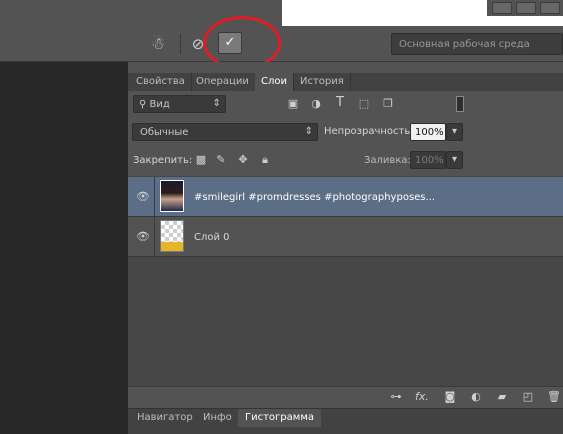 The height and width of the screenshot is (434, 563). What do you see at coordinates (396, 397) in the screenshot?
I see `link-layers-icon: ⊶` at bounding box center [396, 397].